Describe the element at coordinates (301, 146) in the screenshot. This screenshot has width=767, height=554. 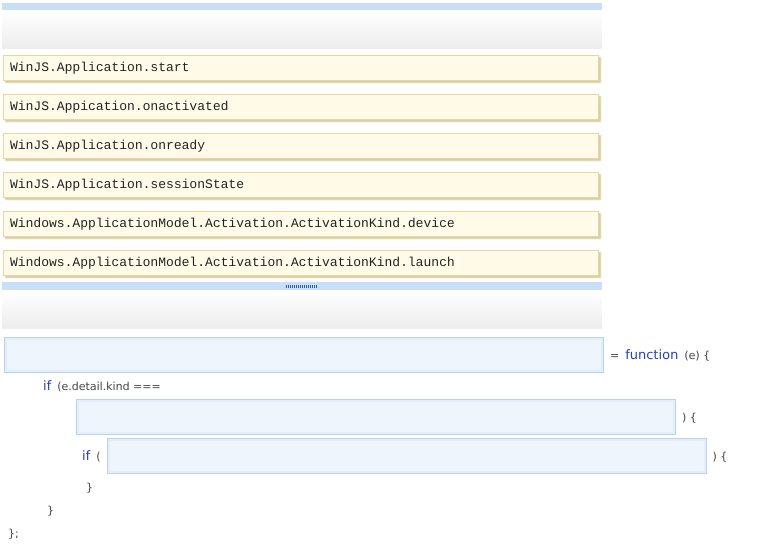
I see `answer-tile: WinJS.Application.onready` at that location.